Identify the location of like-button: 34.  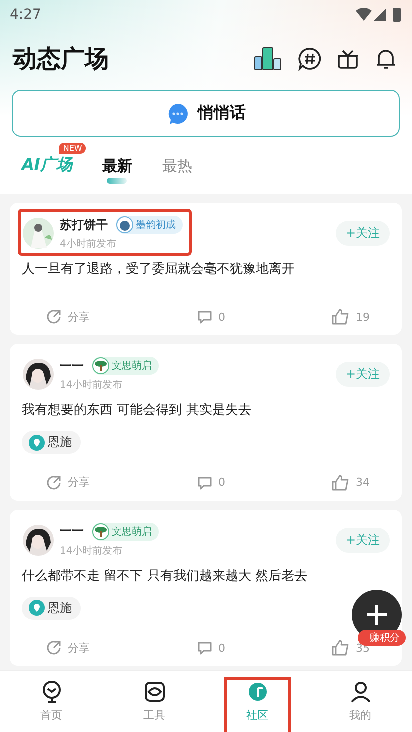
(351, 482).